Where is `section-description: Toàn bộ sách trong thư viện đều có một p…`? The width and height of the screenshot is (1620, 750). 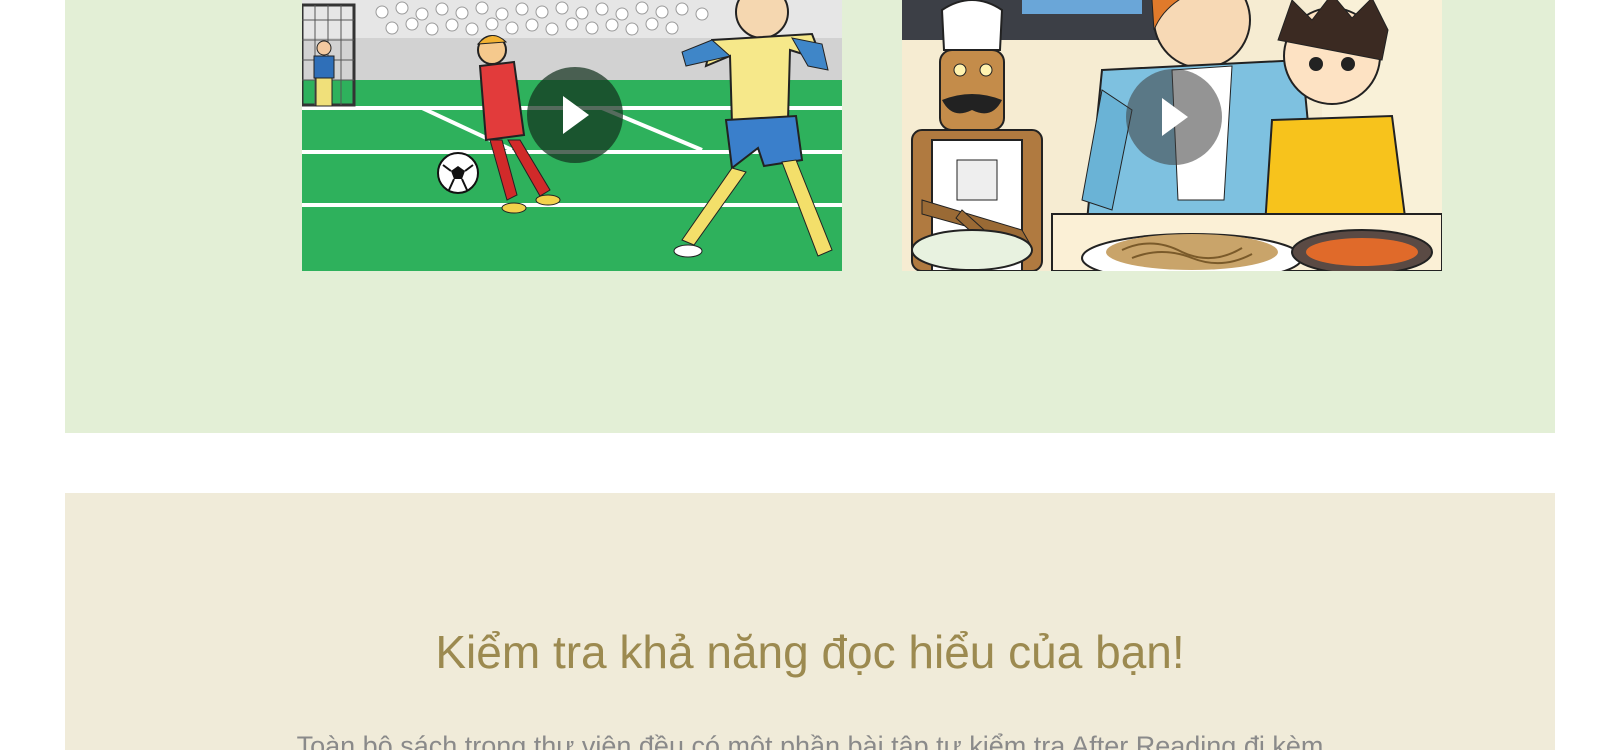 section-description: Toàn bộ sách trong thư viện đều có một p… is located at coordinates (810, 740).